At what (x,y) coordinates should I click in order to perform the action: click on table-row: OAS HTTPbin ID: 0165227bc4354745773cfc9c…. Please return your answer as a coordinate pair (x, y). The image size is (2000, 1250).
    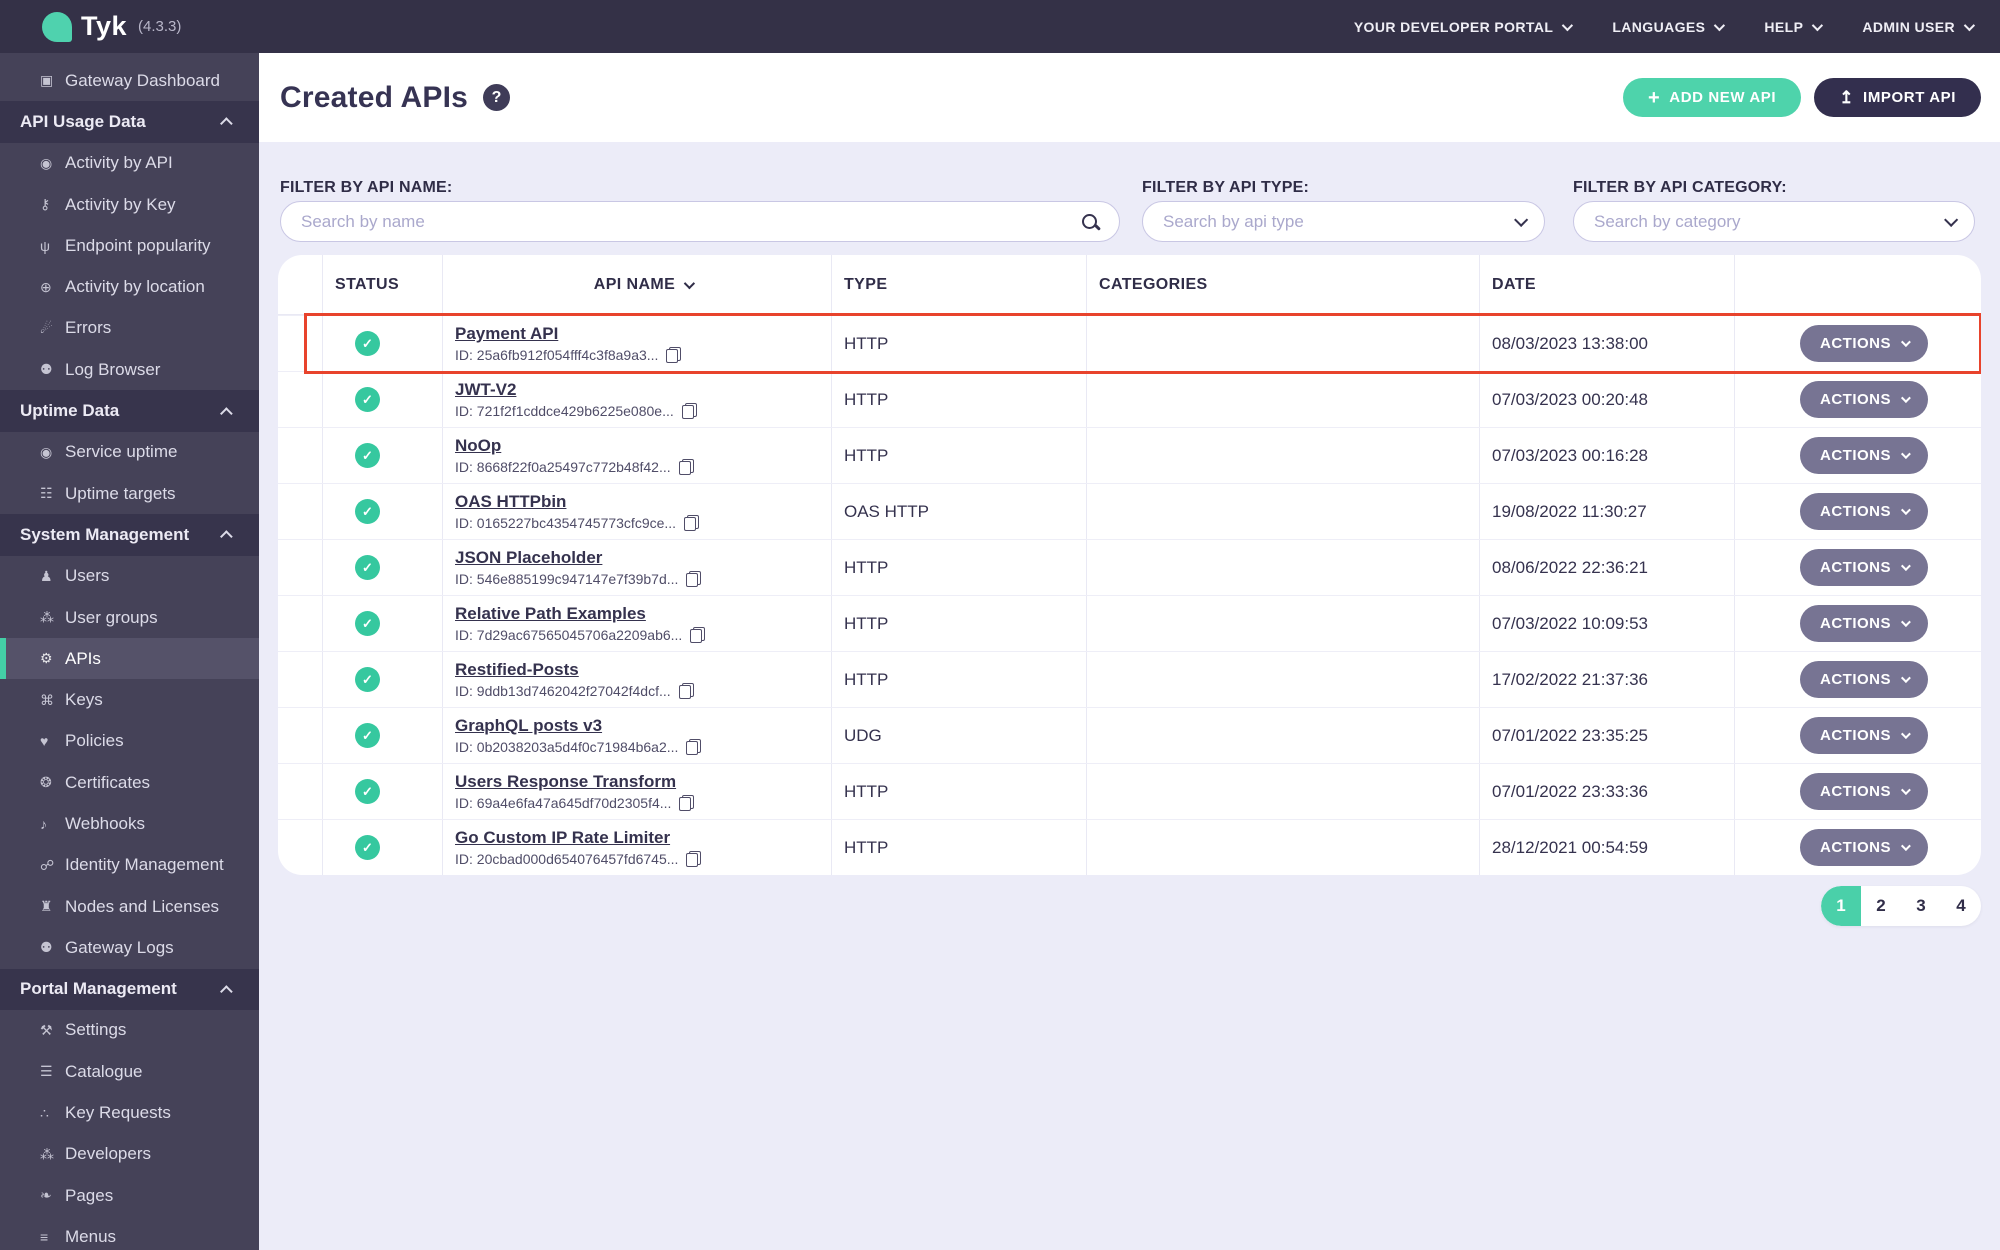
    Looking at the image, I should click on (1129, 511).